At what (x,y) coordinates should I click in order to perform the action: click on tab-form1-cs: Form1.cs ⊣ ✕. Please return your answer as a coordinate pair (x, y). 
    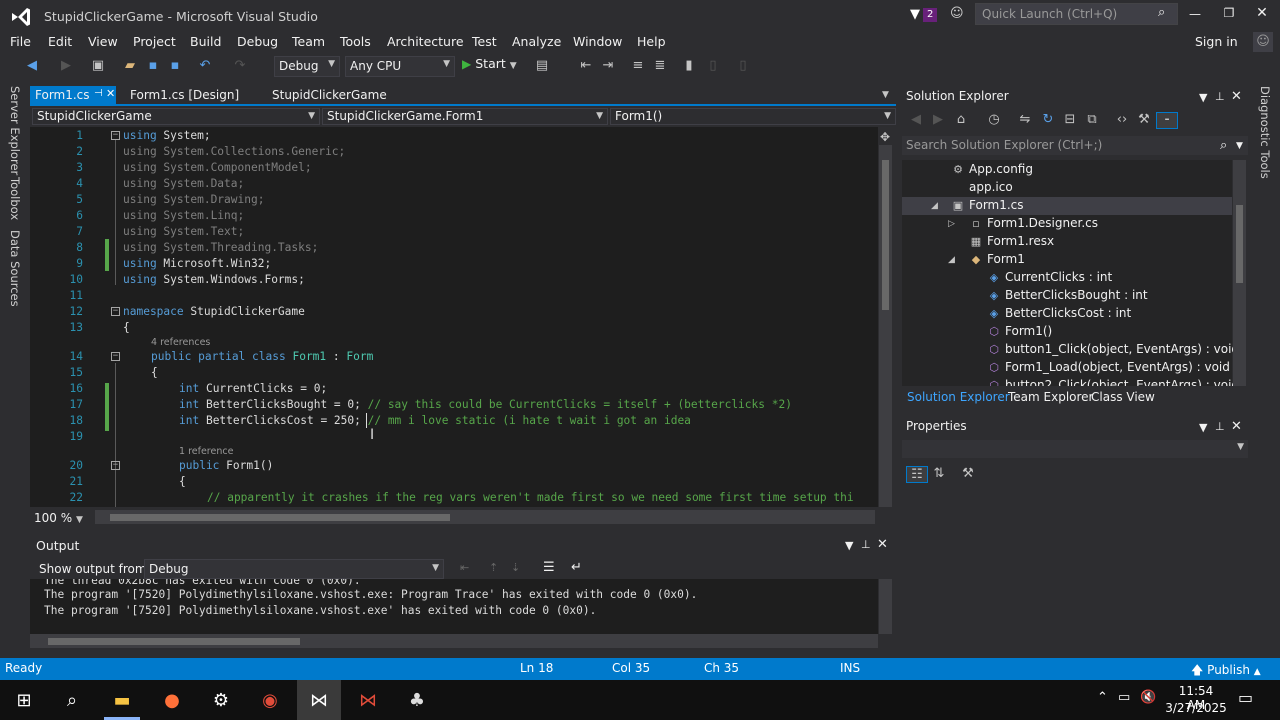
    Looking at the image, I should click on (73, 96).